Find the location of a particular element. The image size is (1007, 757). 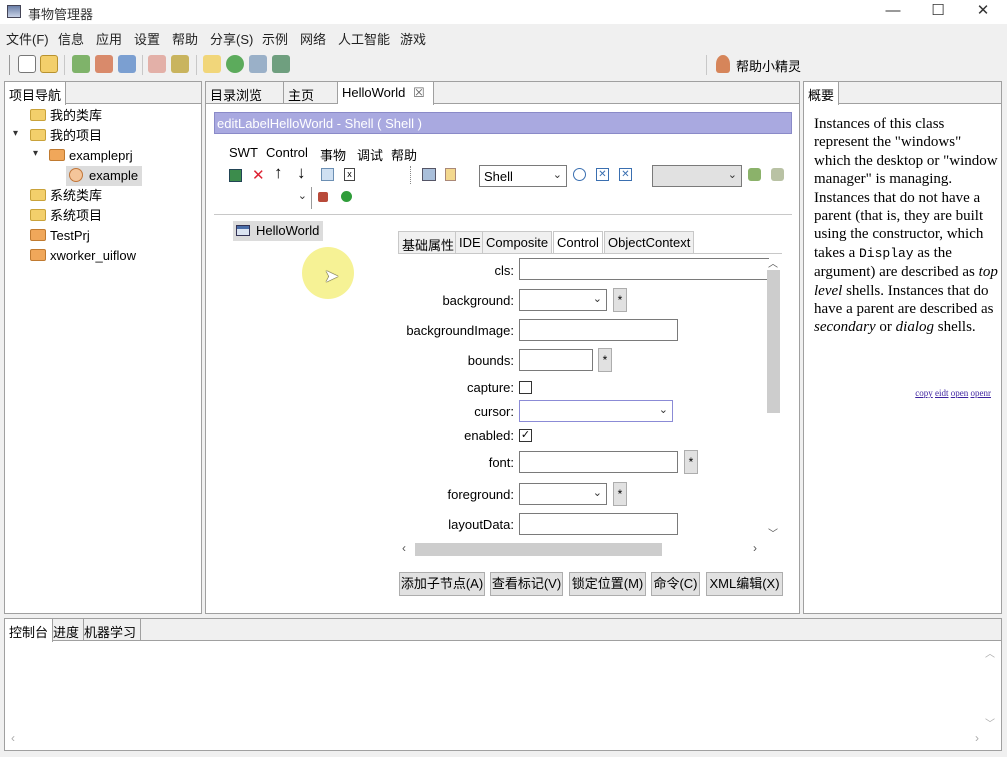

tree-item-testprj: TestPrj is located at coordinates (60, 236).